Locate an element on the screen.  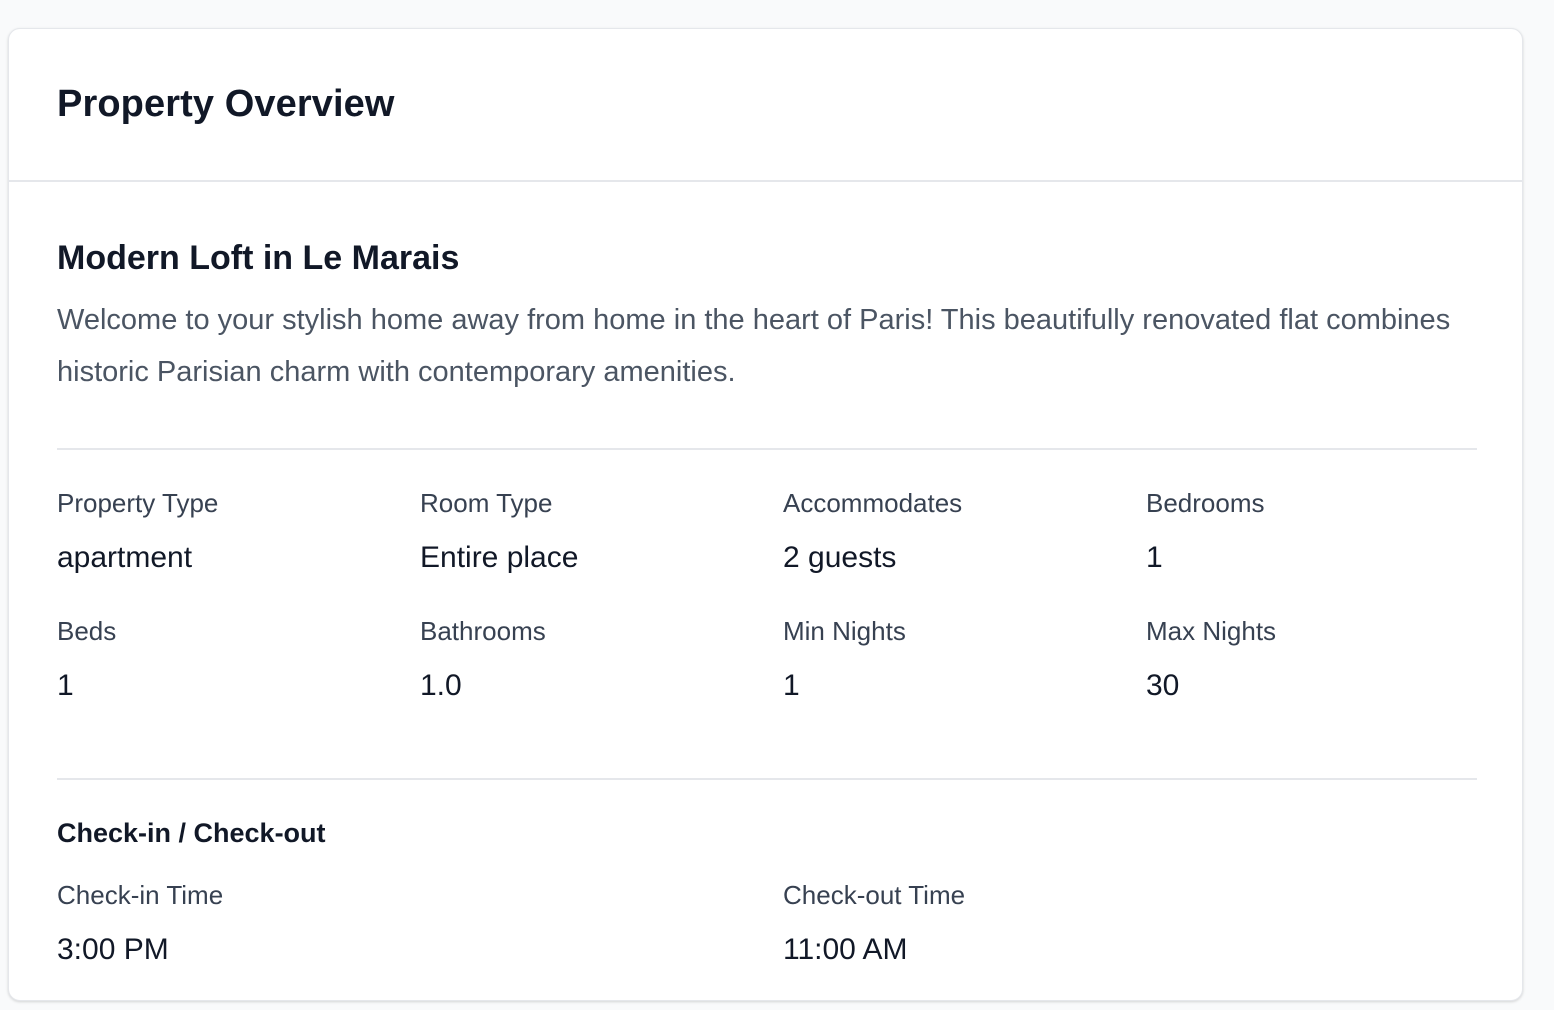
stat-value: 11:00 AM is located at coordinates (845, 949).